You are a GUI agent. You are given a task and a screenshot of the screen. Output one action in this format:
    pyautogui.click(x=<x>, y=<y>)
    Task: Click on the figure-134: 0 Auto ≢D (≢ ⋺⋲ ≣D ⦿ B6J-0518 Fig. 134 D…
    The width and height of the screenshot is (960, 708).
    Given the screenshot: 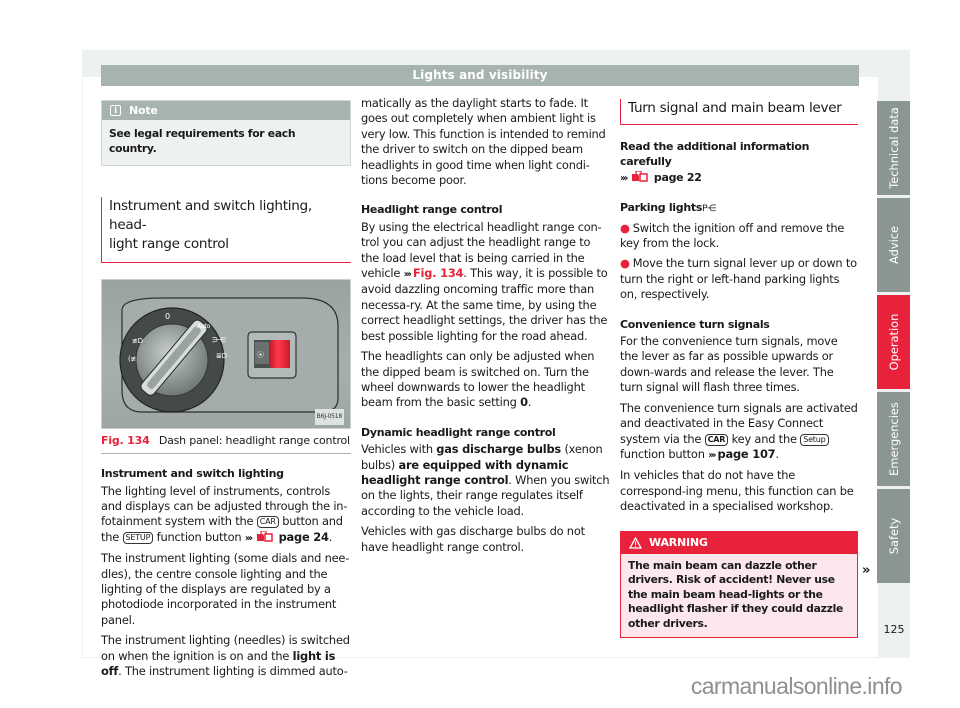 What is the action you would take?
    pyautogui.click(x=226, y=366)
    